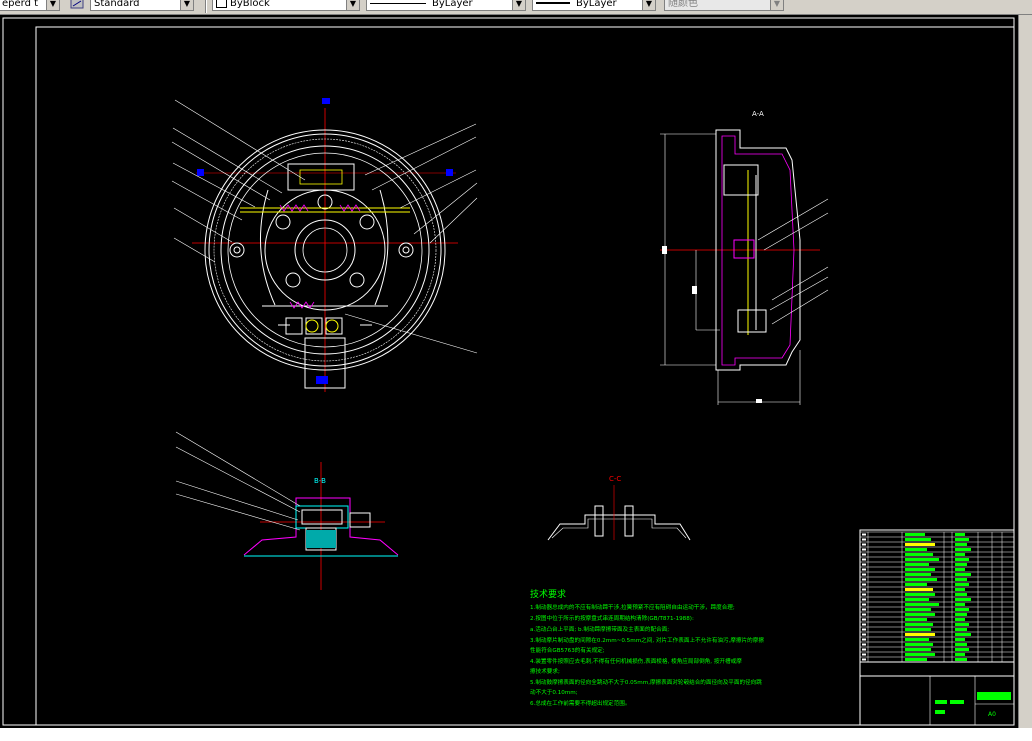 The width and height of the screenshot is (1032, 741). What do you see at coordinates (287, 510) in the screenshot?
I see `section-b-b: B-B` at bounding box center [287, 510].